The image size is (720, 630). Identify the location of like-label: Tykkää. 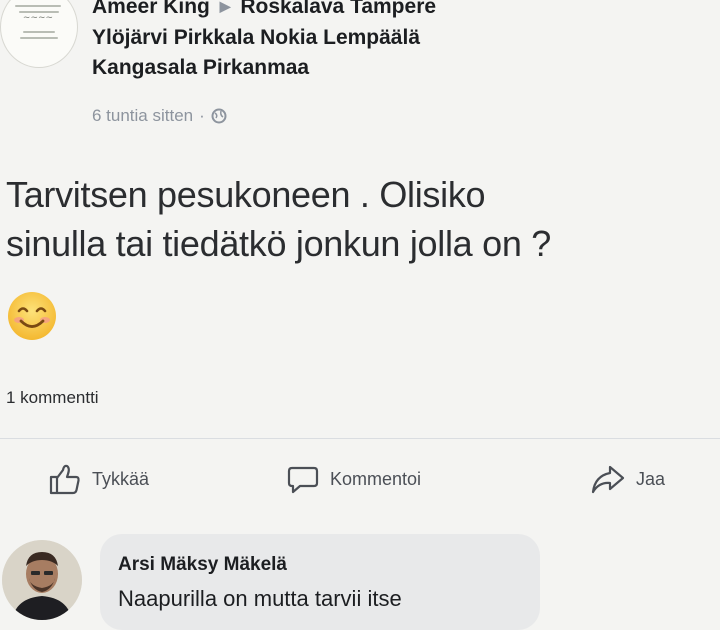
(121, 478).